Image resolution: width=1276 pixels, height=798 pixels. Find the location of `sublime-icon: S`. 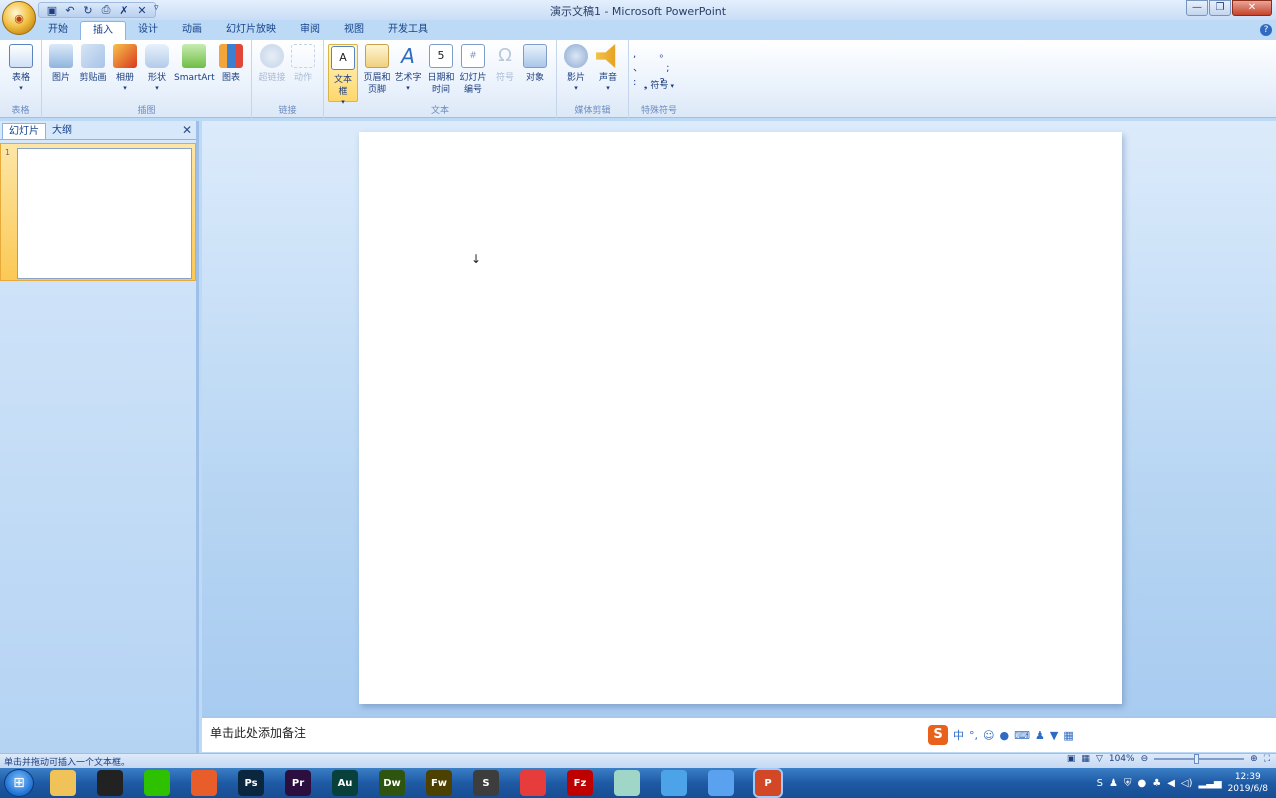

sublime-icon: S is located at coordinates (486, 783).